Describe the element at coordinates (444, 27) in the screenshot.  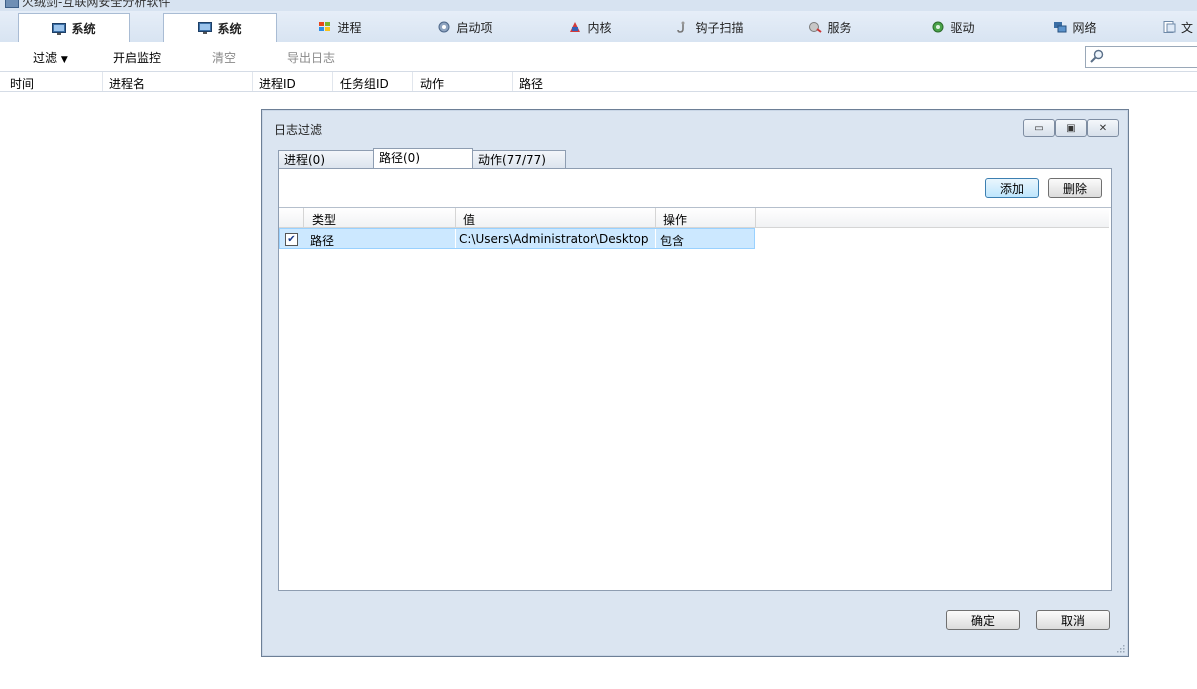
I see `startup-gear-icon` at that location.